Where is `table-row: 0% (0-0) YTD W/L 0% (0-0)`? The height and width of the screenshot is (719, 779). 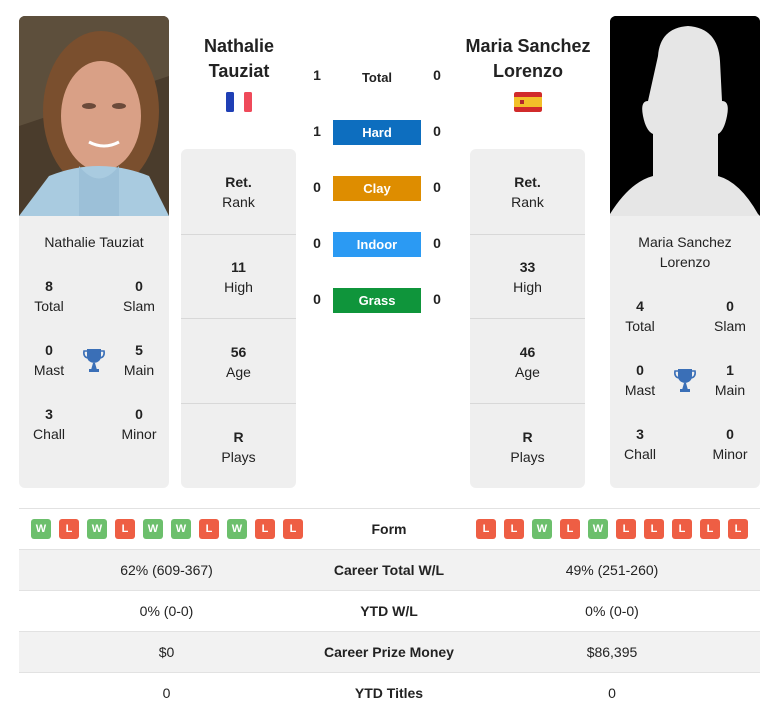 table-row: 0% (0-0) YTD W/L 0% (0-0) is located at coordinates (389, 611).